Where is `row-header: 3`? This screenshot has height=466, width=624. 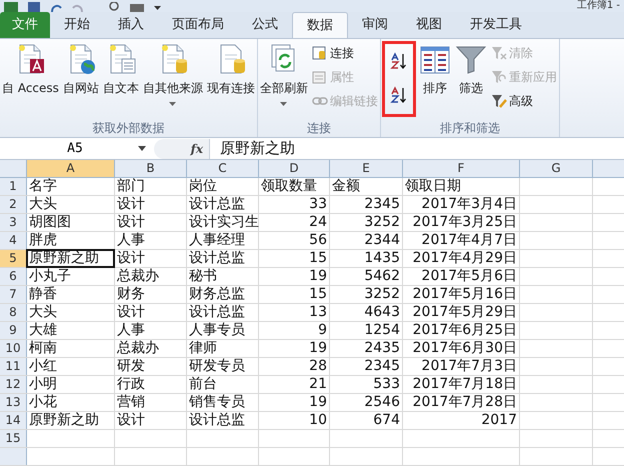 row-header: 3 is located at coordinates (13, 222).